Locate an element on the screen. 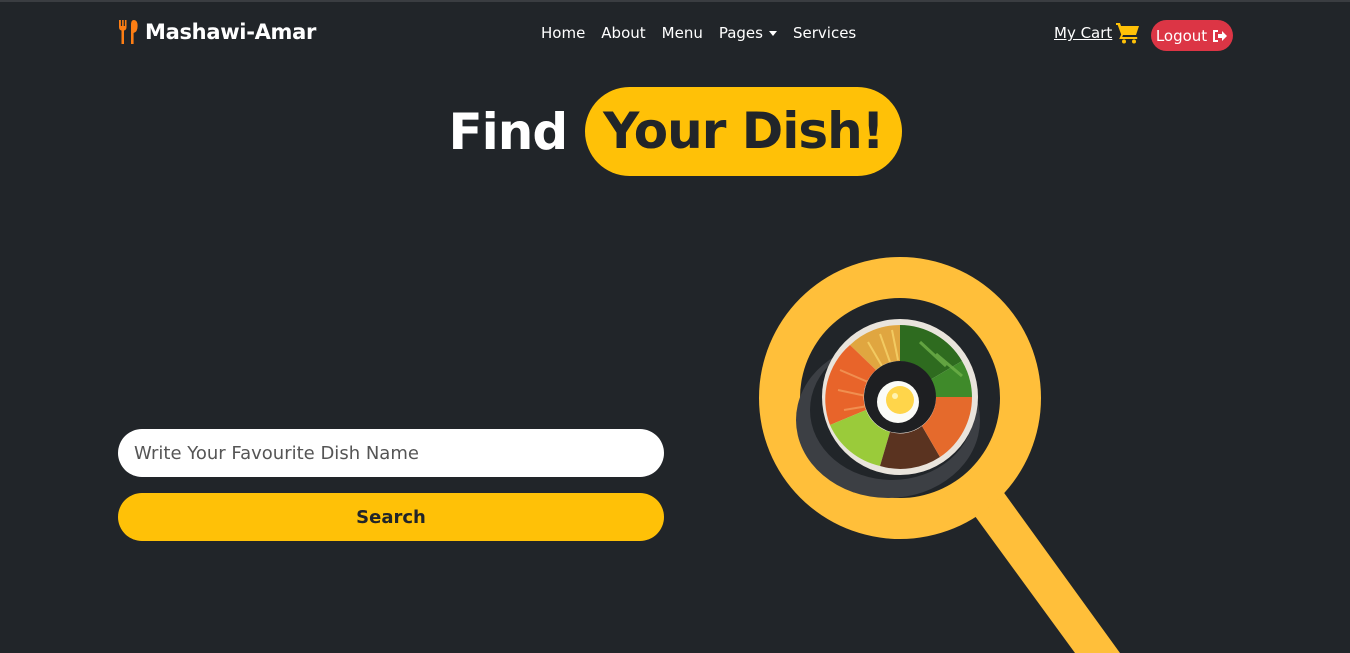 This screenshot has width=1350, height=653. hero-title-plain: Find is located at coordinates (508, 131).